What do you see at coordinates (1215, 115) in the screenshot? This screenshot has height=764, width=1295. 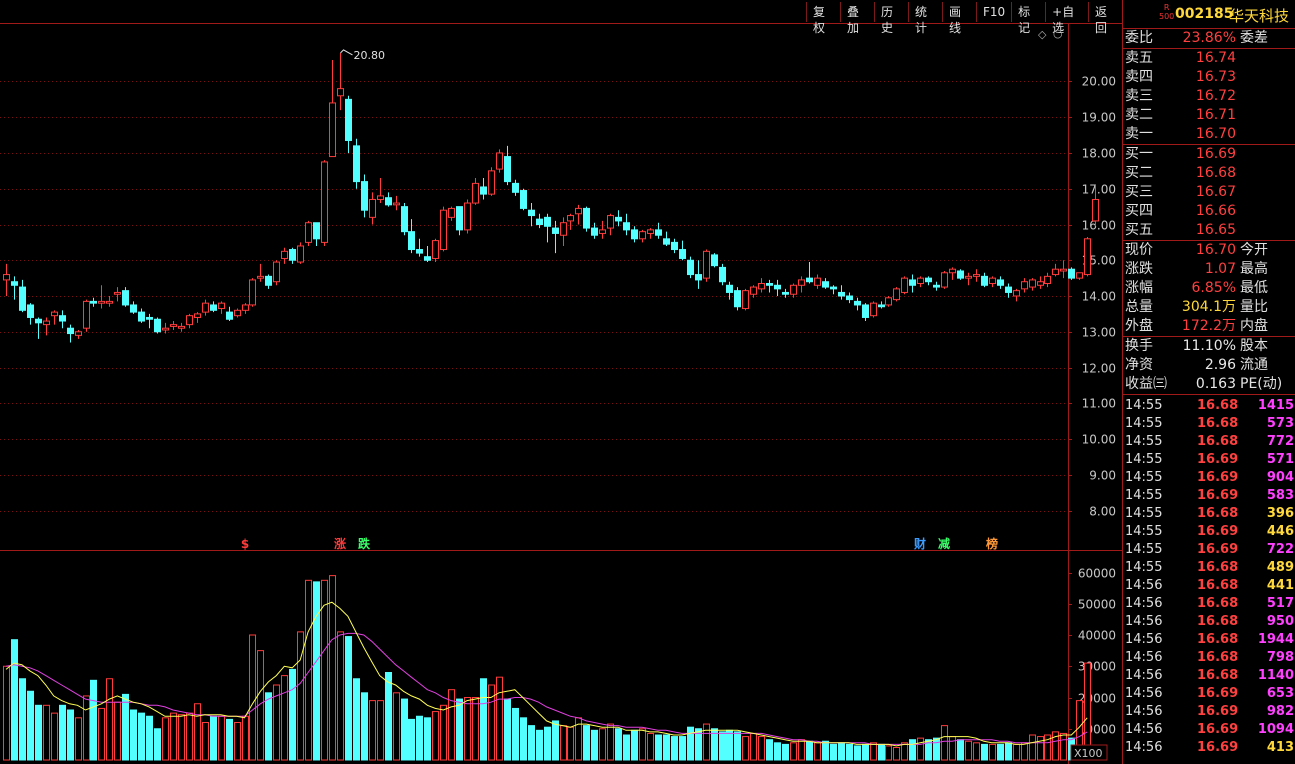 I see `ask-2-value: 16.71` at bounding box center [1215, 115].